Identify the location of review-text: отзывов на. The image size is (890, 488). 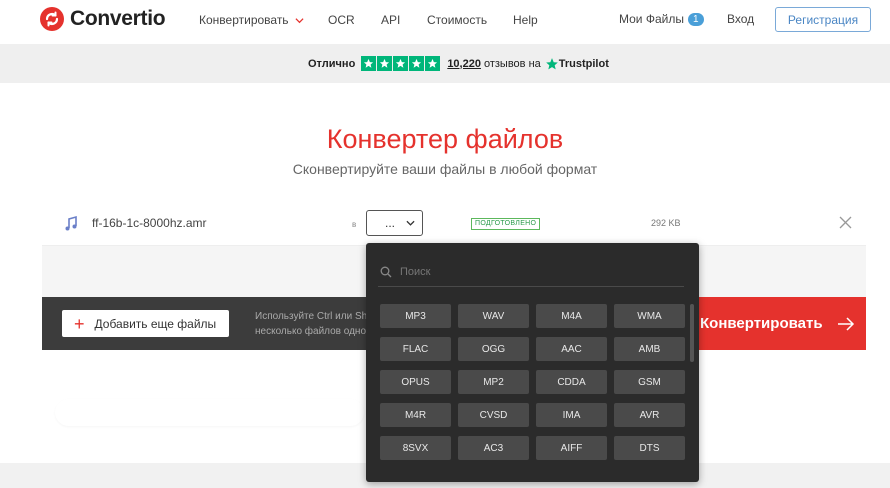
(512, 63).